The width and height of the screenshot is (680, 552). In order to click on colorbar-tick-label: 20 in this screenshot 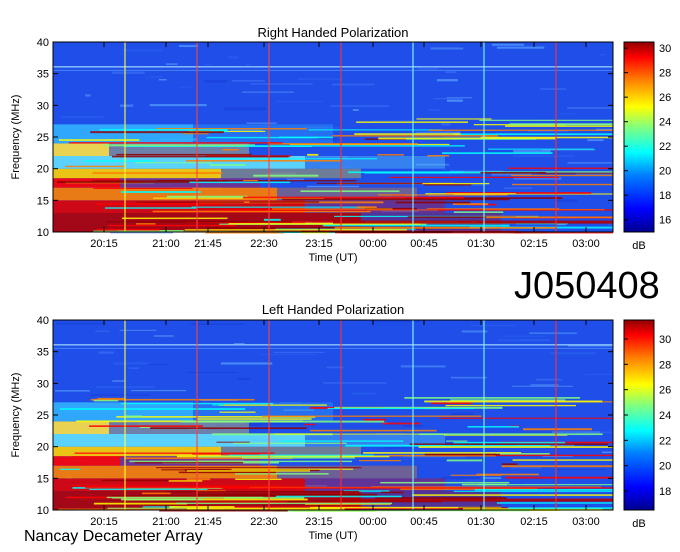, I will do `click(665, 467)`.